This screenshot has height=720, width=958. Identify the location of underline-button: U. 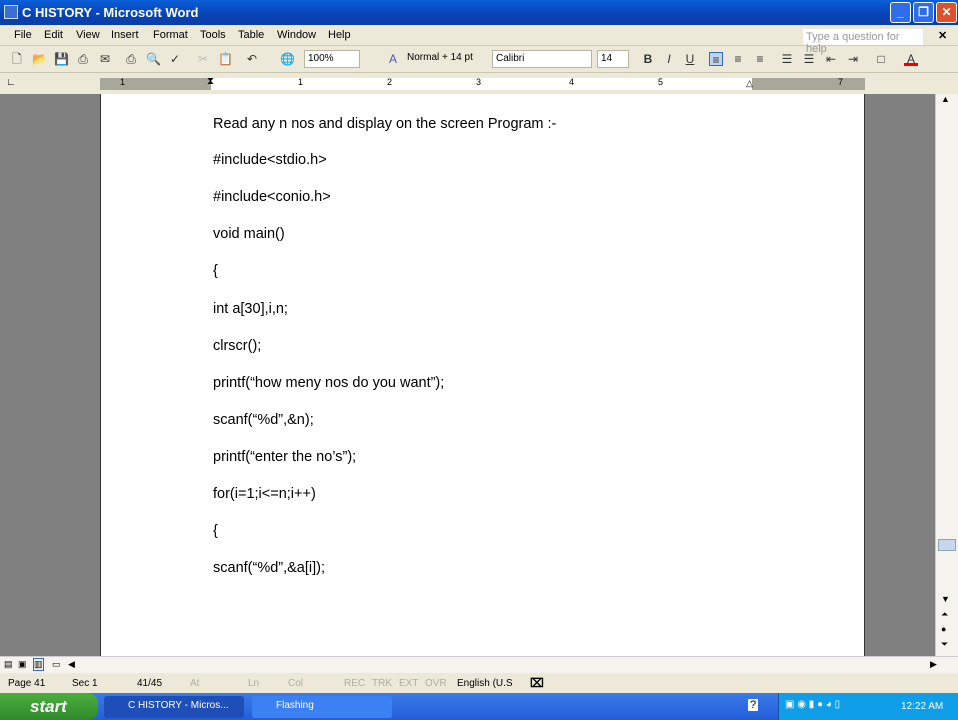
(690, 59).